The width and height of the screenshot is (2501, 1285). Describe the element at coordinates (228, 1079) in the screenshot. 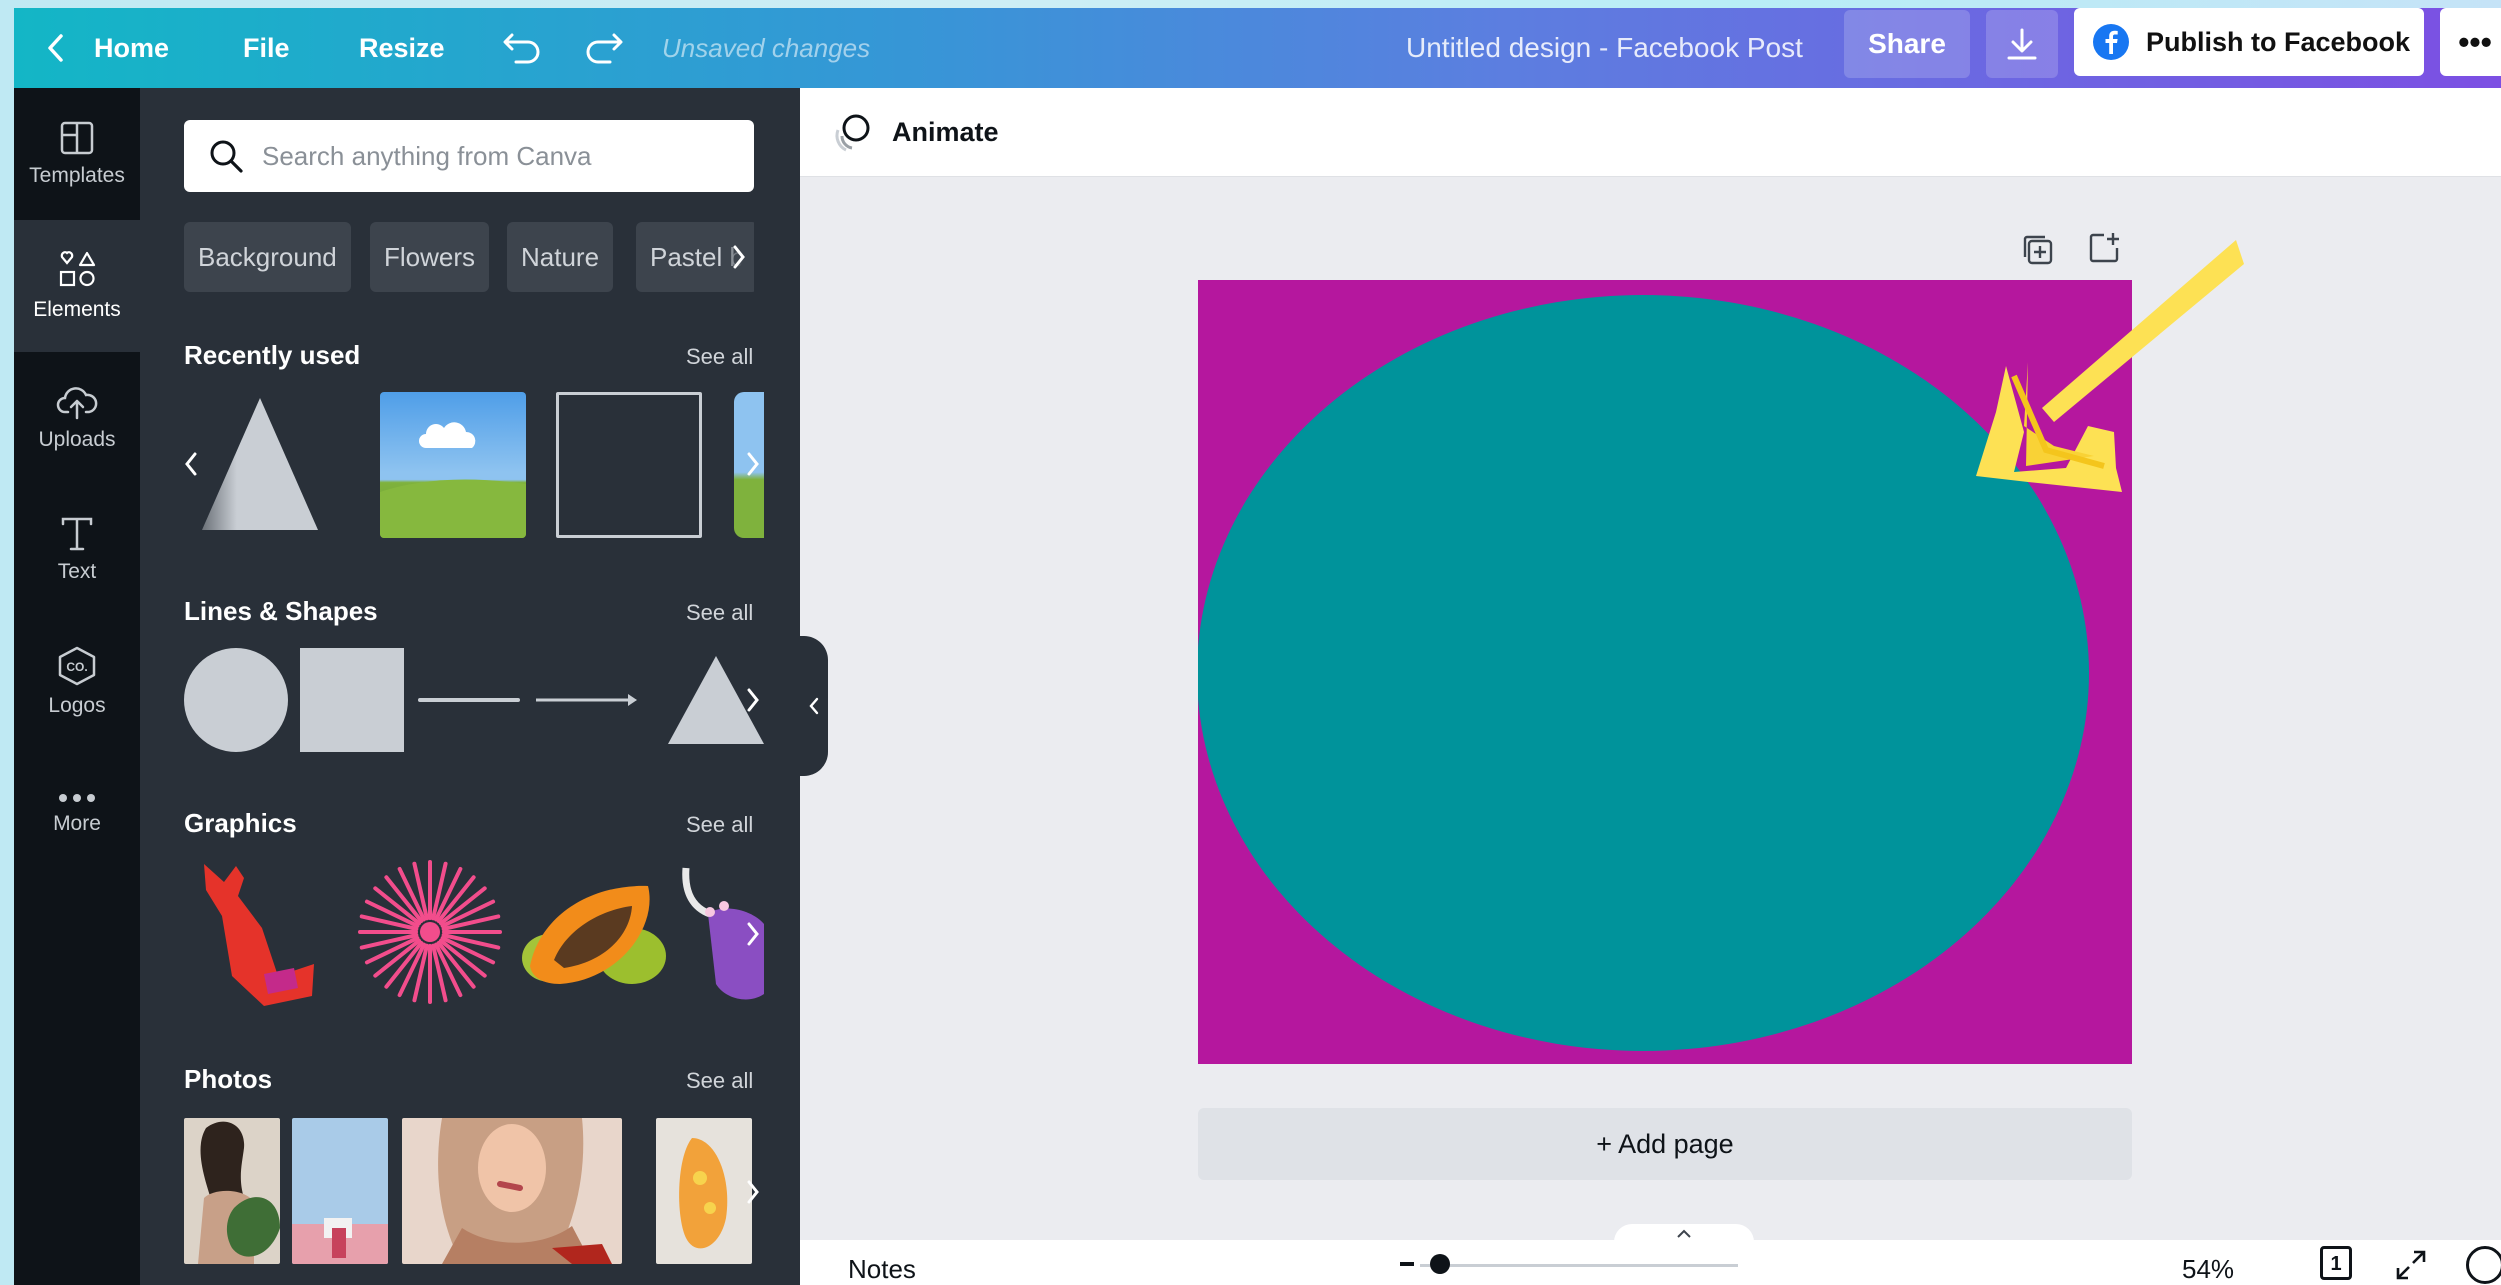

I see `section-title-photos: Photos` at that location.